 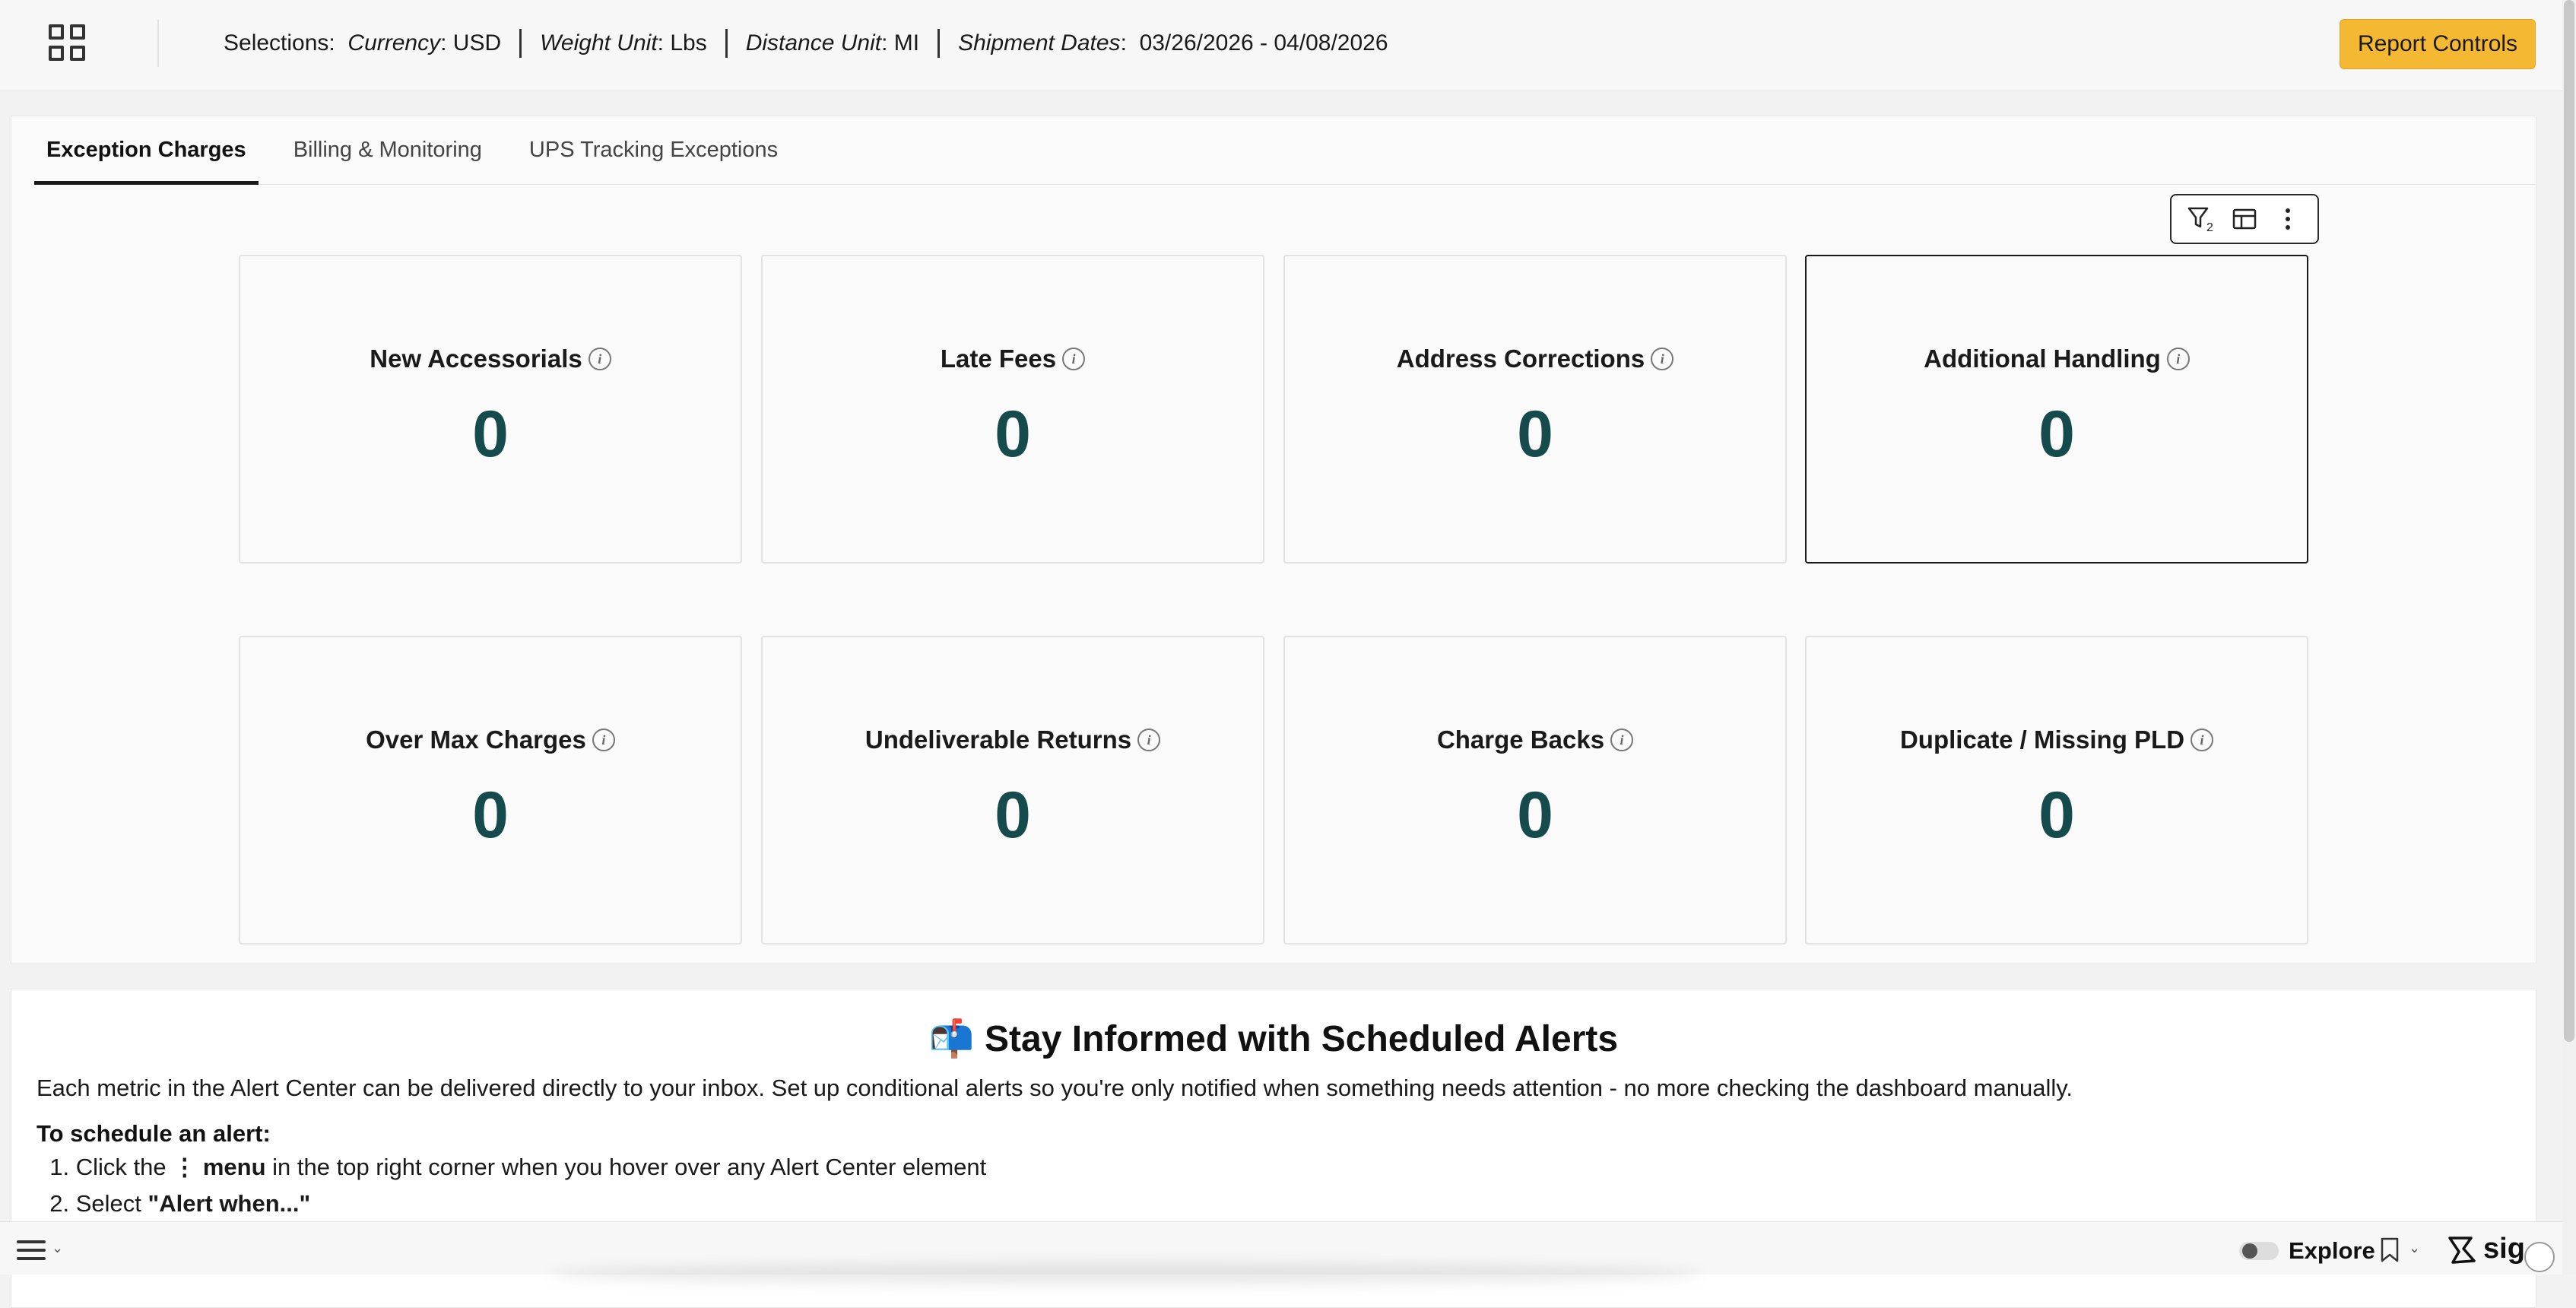 What do you see at coordinates (2042, 739) in the screenshot?
I see `metric-title: Duplicate / Missing PLD` at bounding box center [2042, 739].